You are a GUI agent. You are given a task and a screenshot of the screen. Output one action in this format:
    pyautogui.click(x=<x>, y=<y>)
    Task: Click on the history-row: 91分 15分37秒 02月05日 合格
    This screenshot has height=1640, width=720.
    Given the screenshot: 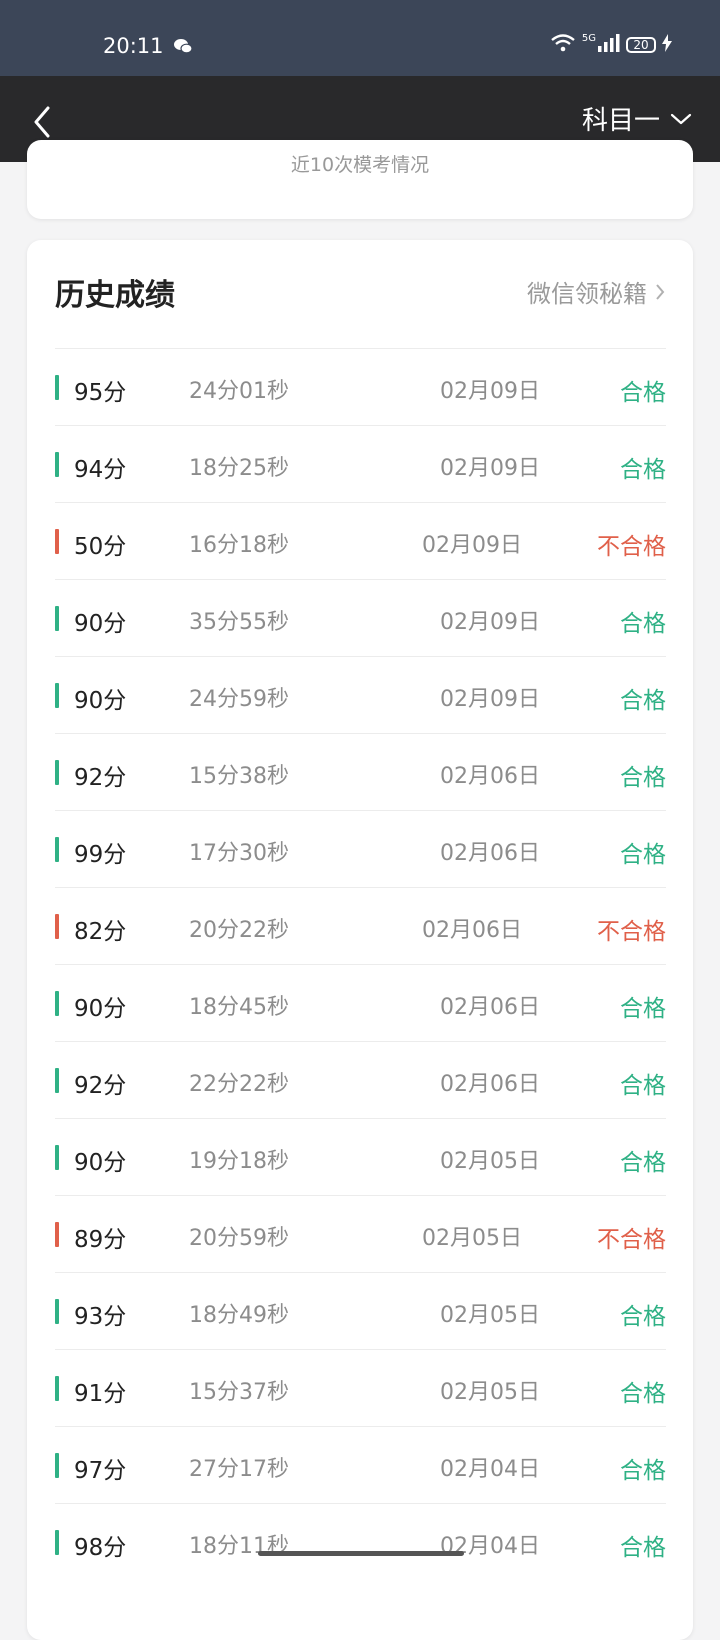 What is the action you would take?
    pyautogui.click(x=360, y=1387)
    